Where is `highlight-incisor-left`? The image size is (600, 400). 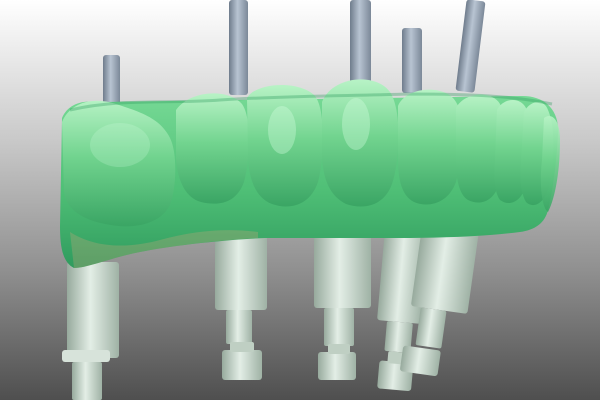 highlight-incisor-left is located at coordinates (282, 130).